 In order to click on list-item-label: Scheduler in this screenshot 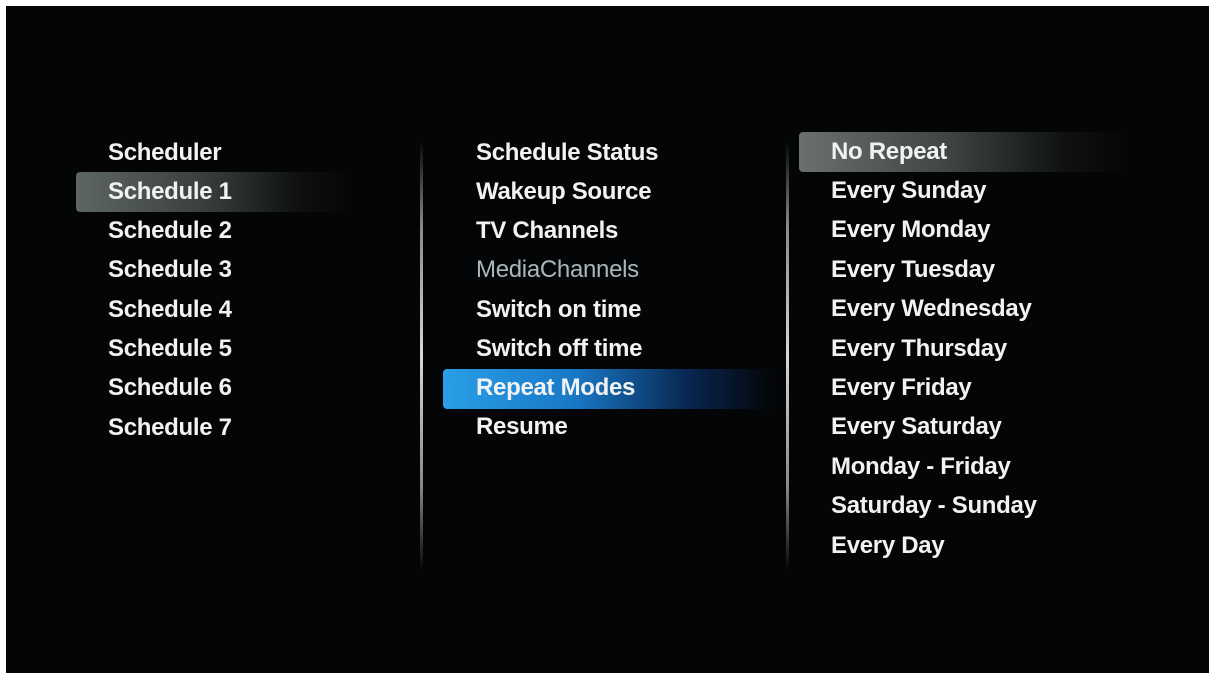, I will do `click(165, 152)`.